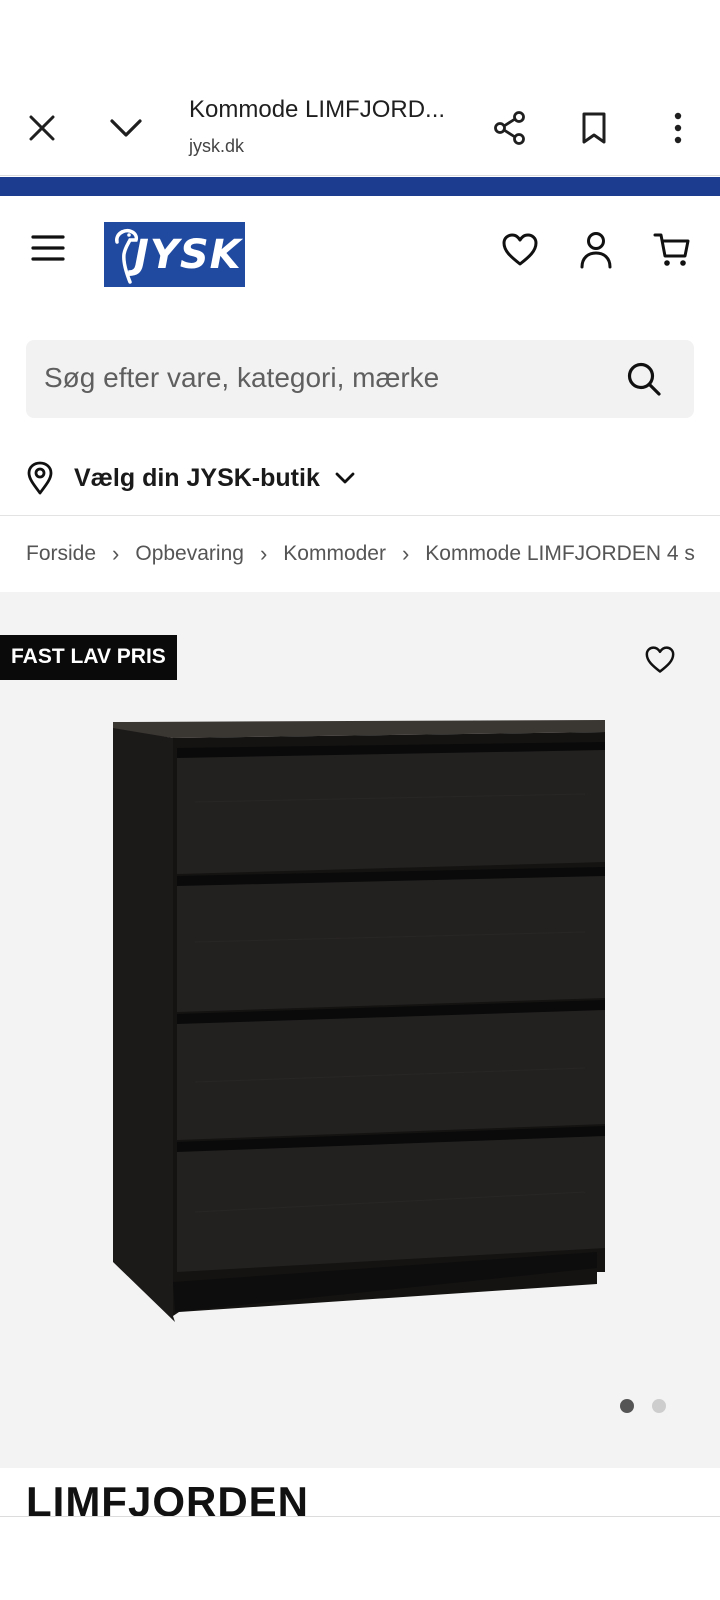 This screenshot has width=720, height=1600. Describe the element at coordinates (627, 1406) in the screenshot. I see `pagination-dot-active` at that location.